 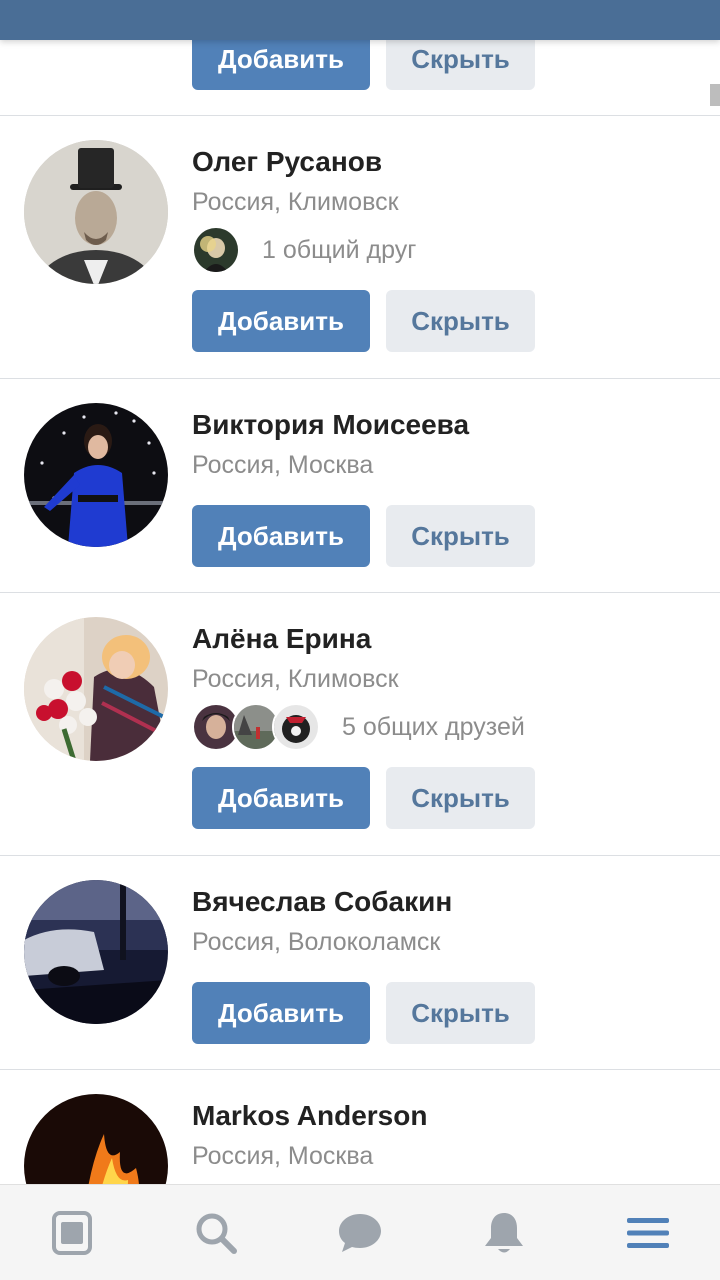 I want to click on app-header, so click(x=360, y=20).